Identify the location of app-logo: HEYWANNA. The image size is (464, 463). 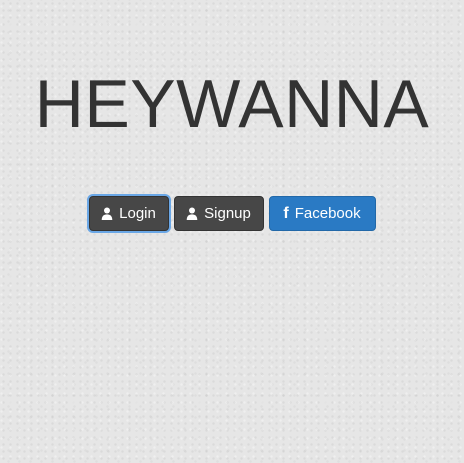
(232, 104).